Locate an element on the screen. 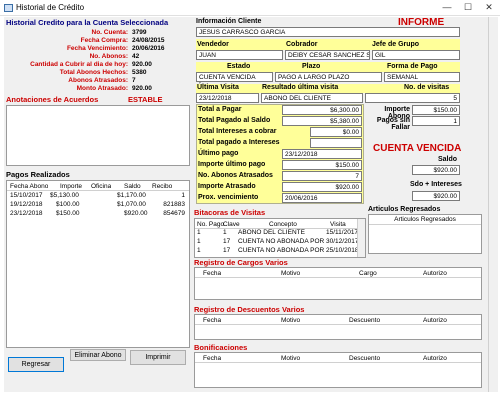 Image resolution: width=500 pixels, height=394 pixels. col-header: Fecha Abono is located at coordinates (29, 186).